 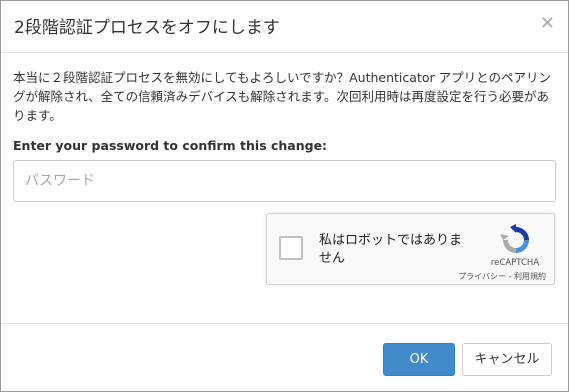 What do you see at coordinates (514, 238) in the screenshot?
I see `recaptcha-logo-icon` at bounding box center [514, 238].